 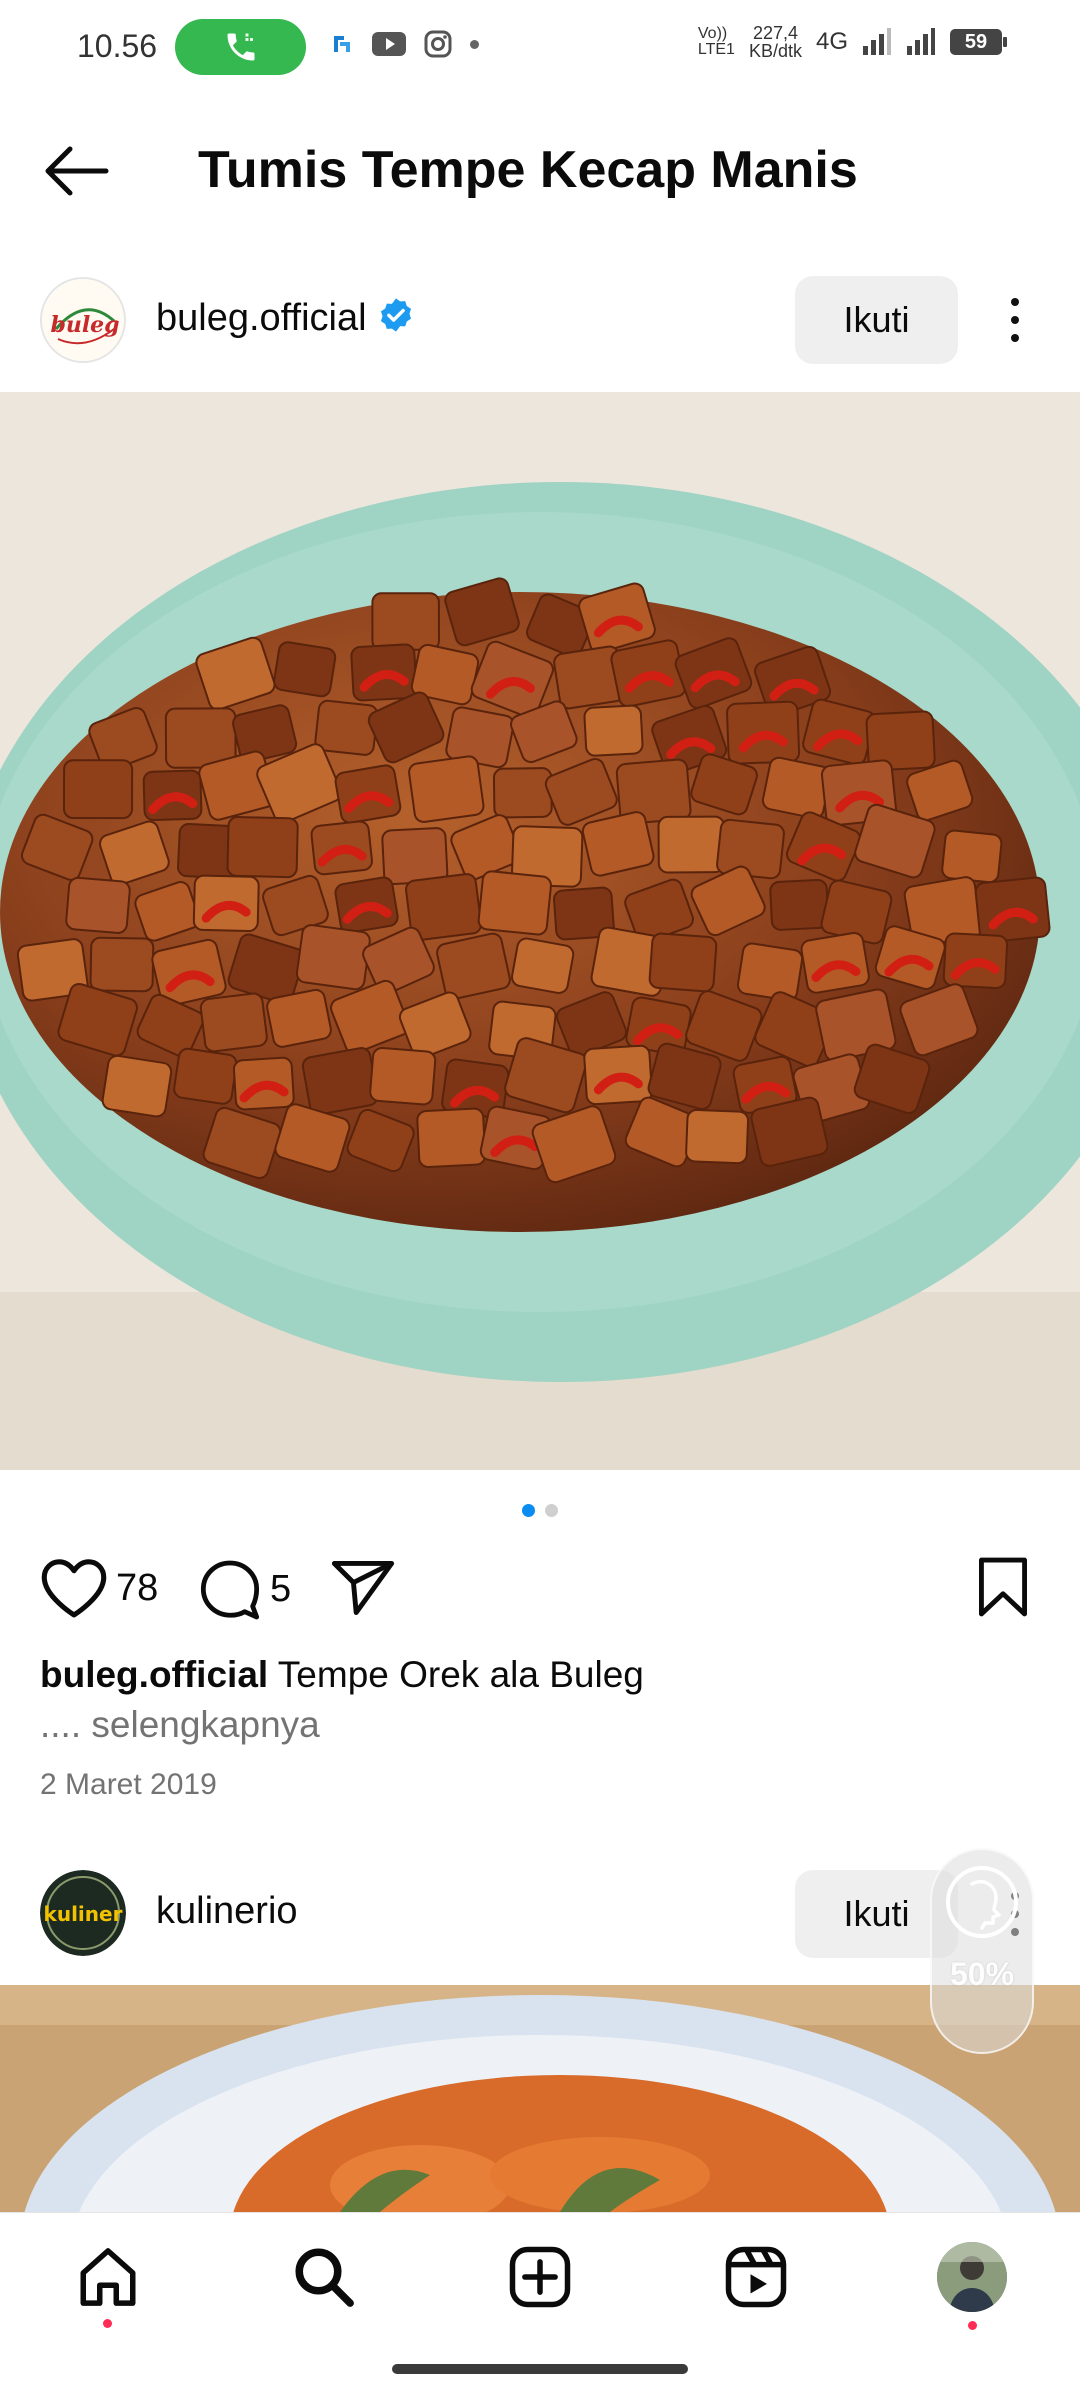 I want to click on carousel-indicator, so click(x=540, y=1510).